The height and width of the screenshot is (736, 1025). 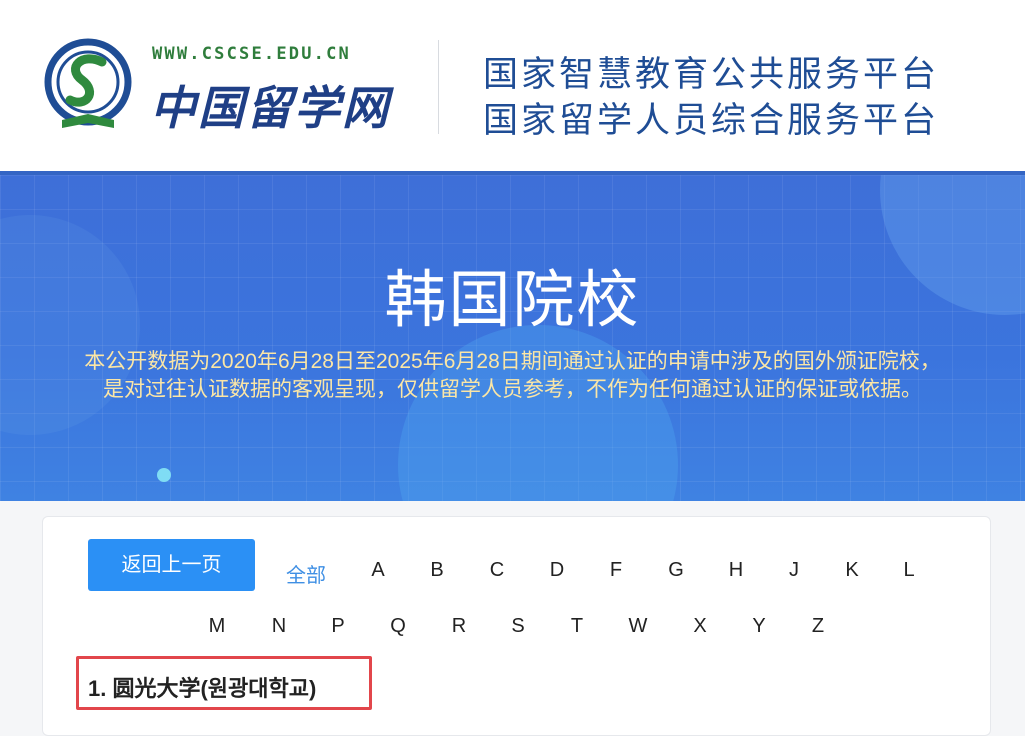 What do you see at coordinates (338, 626) in the screenshot?
I see `filter-letter-p: P` at bounding box center [338, 626].